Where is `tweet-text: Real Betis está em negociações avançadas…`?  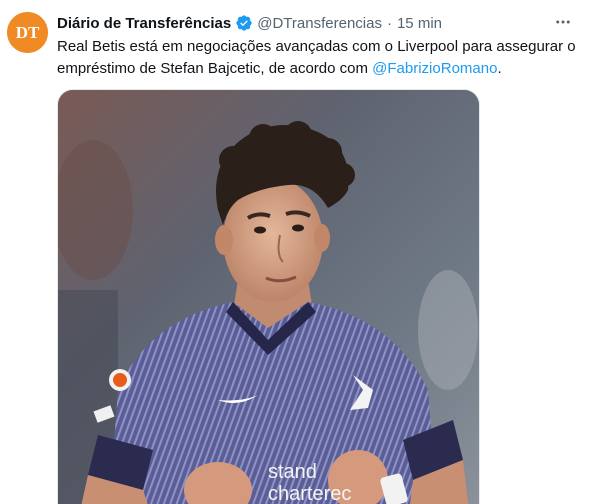 tweet-text: Real Betis está em negociações avançadas… is located at coordinates (319, 58).